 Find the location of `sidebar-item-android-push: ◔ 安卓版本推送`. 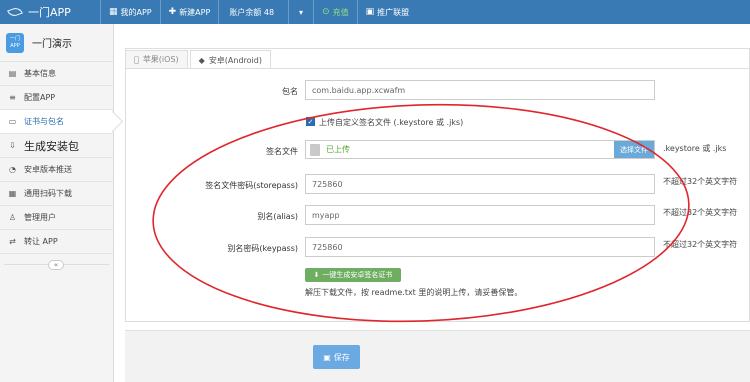

sidebar-item-android-push: ◔ 安卓版本推送 is located at coordinates (56, 170).